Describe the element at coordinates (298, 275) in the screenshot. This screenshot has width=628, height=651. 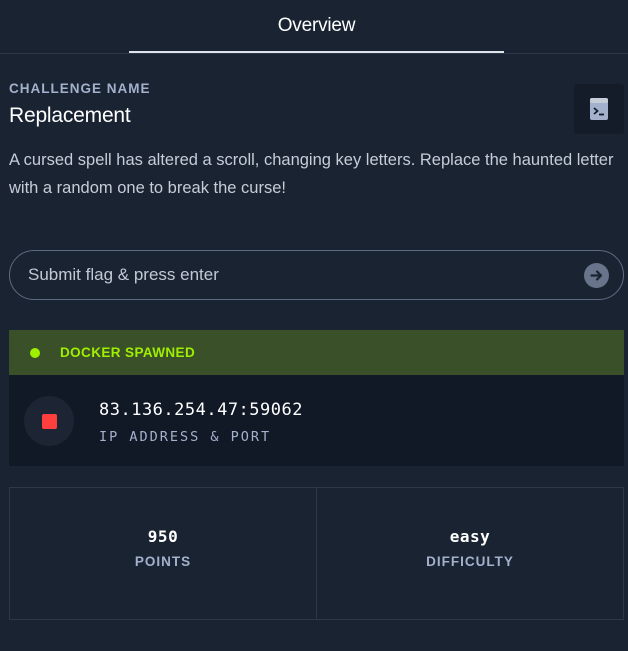
I see `flag-input` at that location.